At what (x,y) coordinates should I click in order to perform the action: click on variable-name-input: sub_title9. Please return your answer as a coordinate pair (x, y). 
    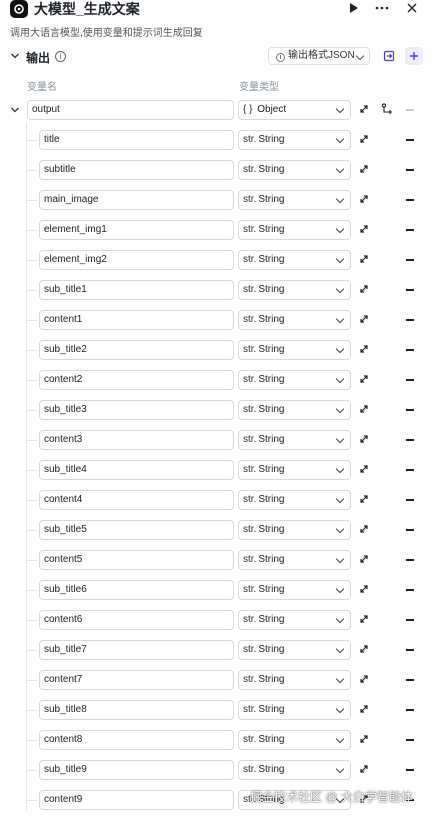
    Looking at the image, I should click on (136, 770).